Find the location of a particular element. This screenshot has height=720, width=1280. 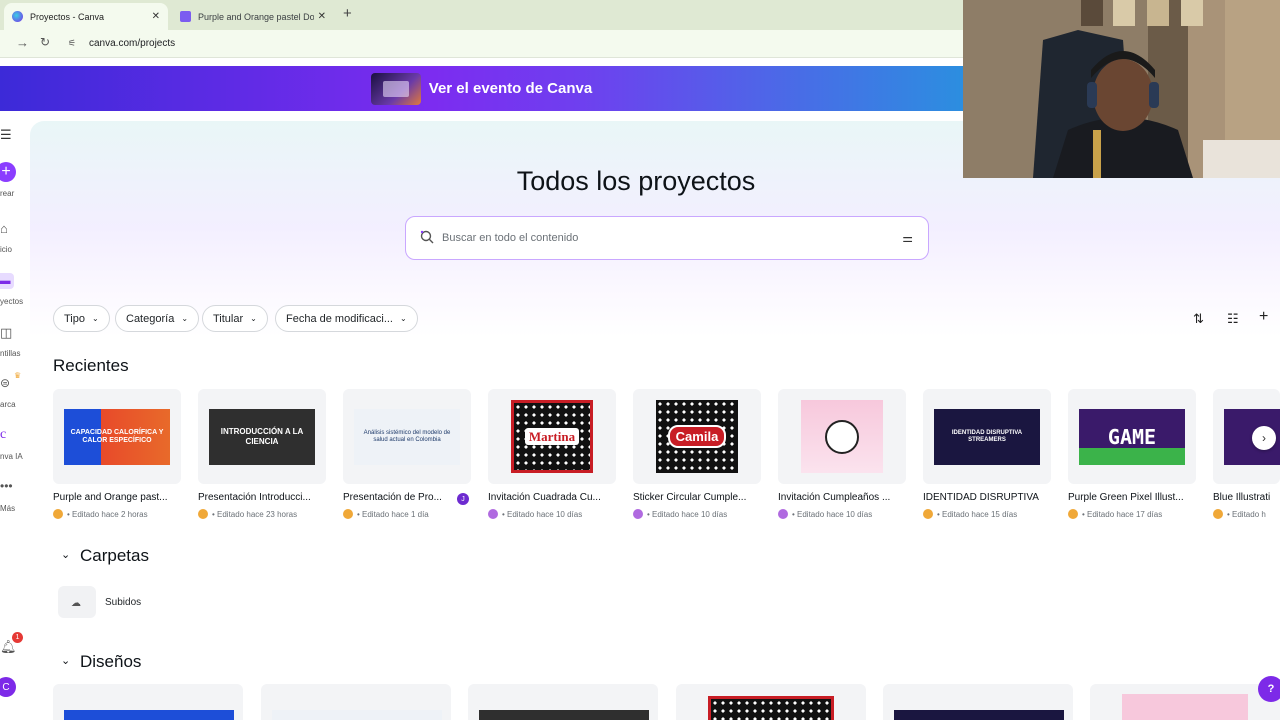

recent-card: CAPACIDAD CALORÍFICA Y CALOR ESPECÍFICO is located at coordinates (117, 436).